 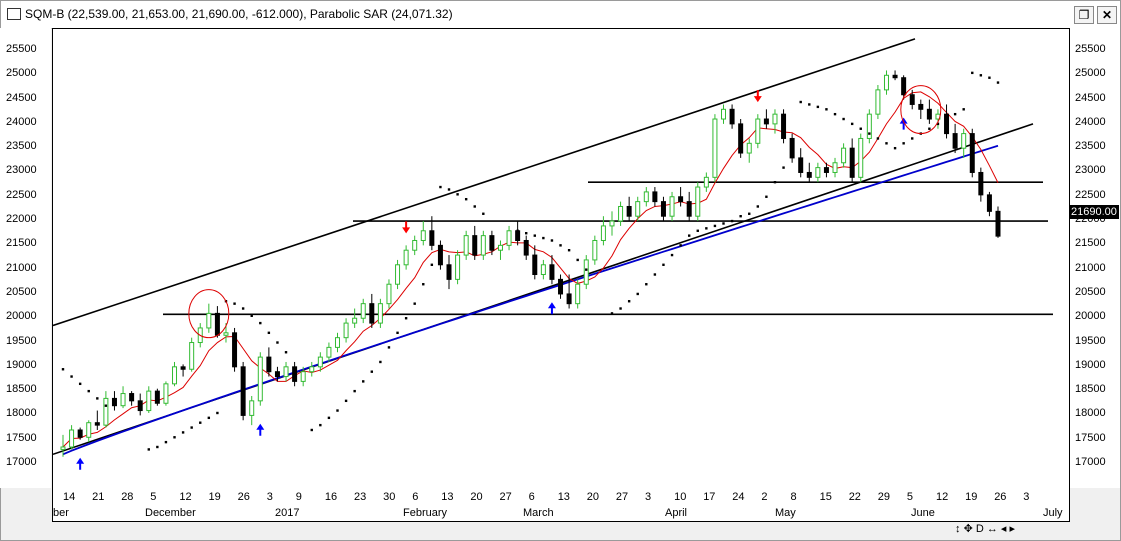 What do you see at coordinates (1084, 15) in the screenshot?
I see `restore-window-icon: ❐` at bounding box center [1084, 15].